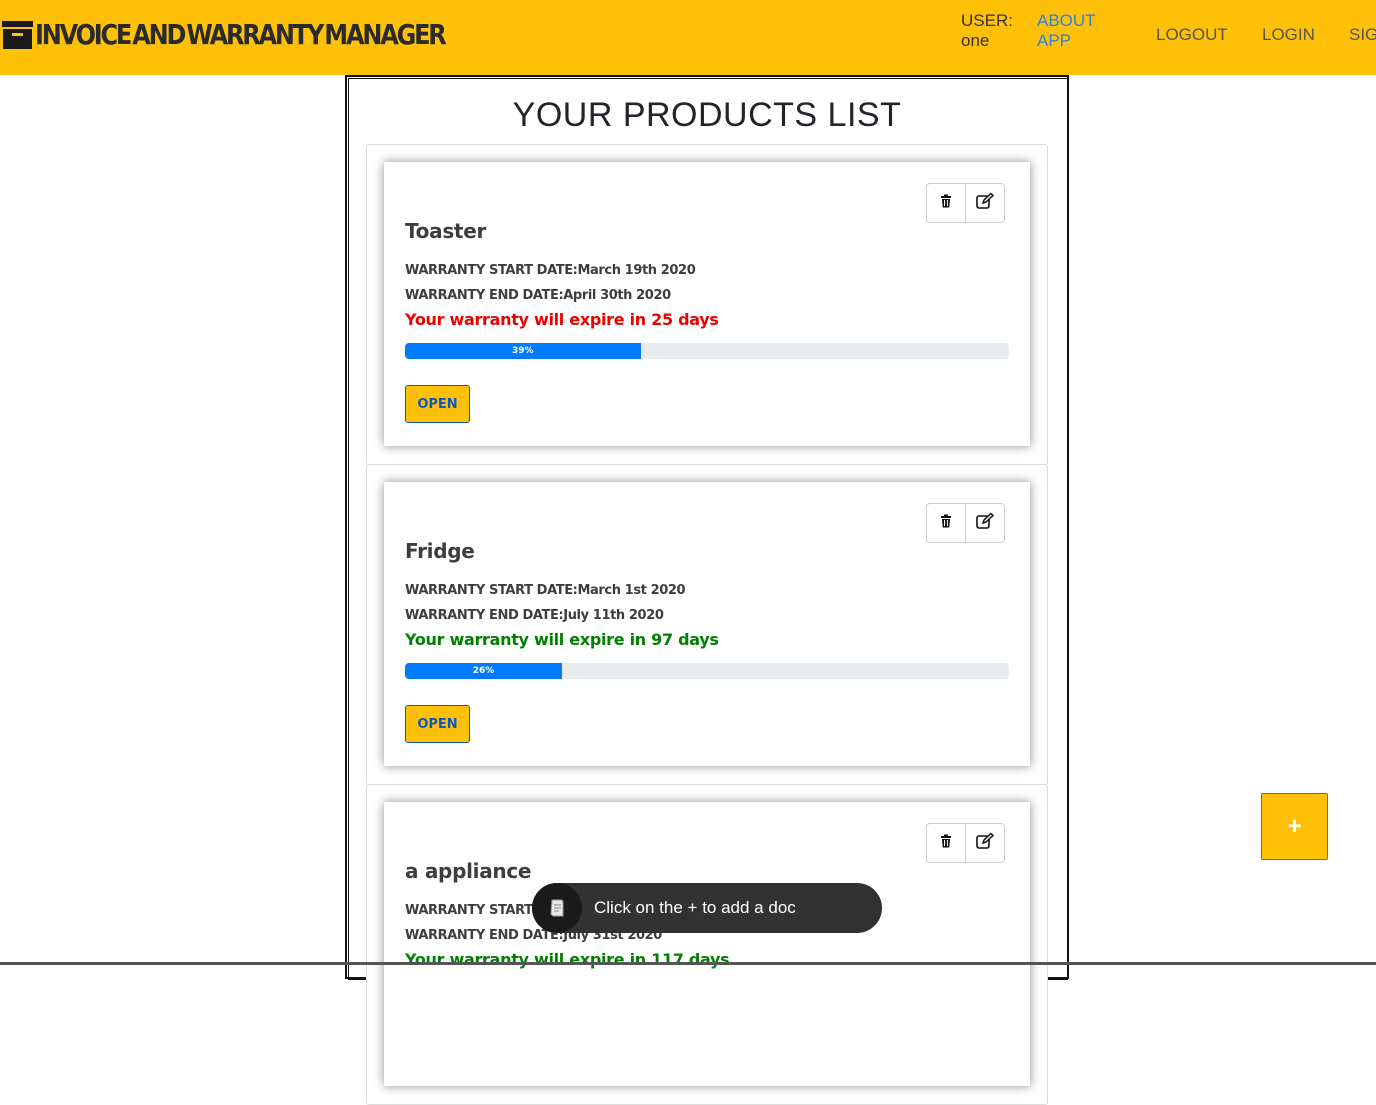  Describe the element at coordinates (469, 910) in the screenshot. I see `warranty-start-date: WARRANTY START` at that location.